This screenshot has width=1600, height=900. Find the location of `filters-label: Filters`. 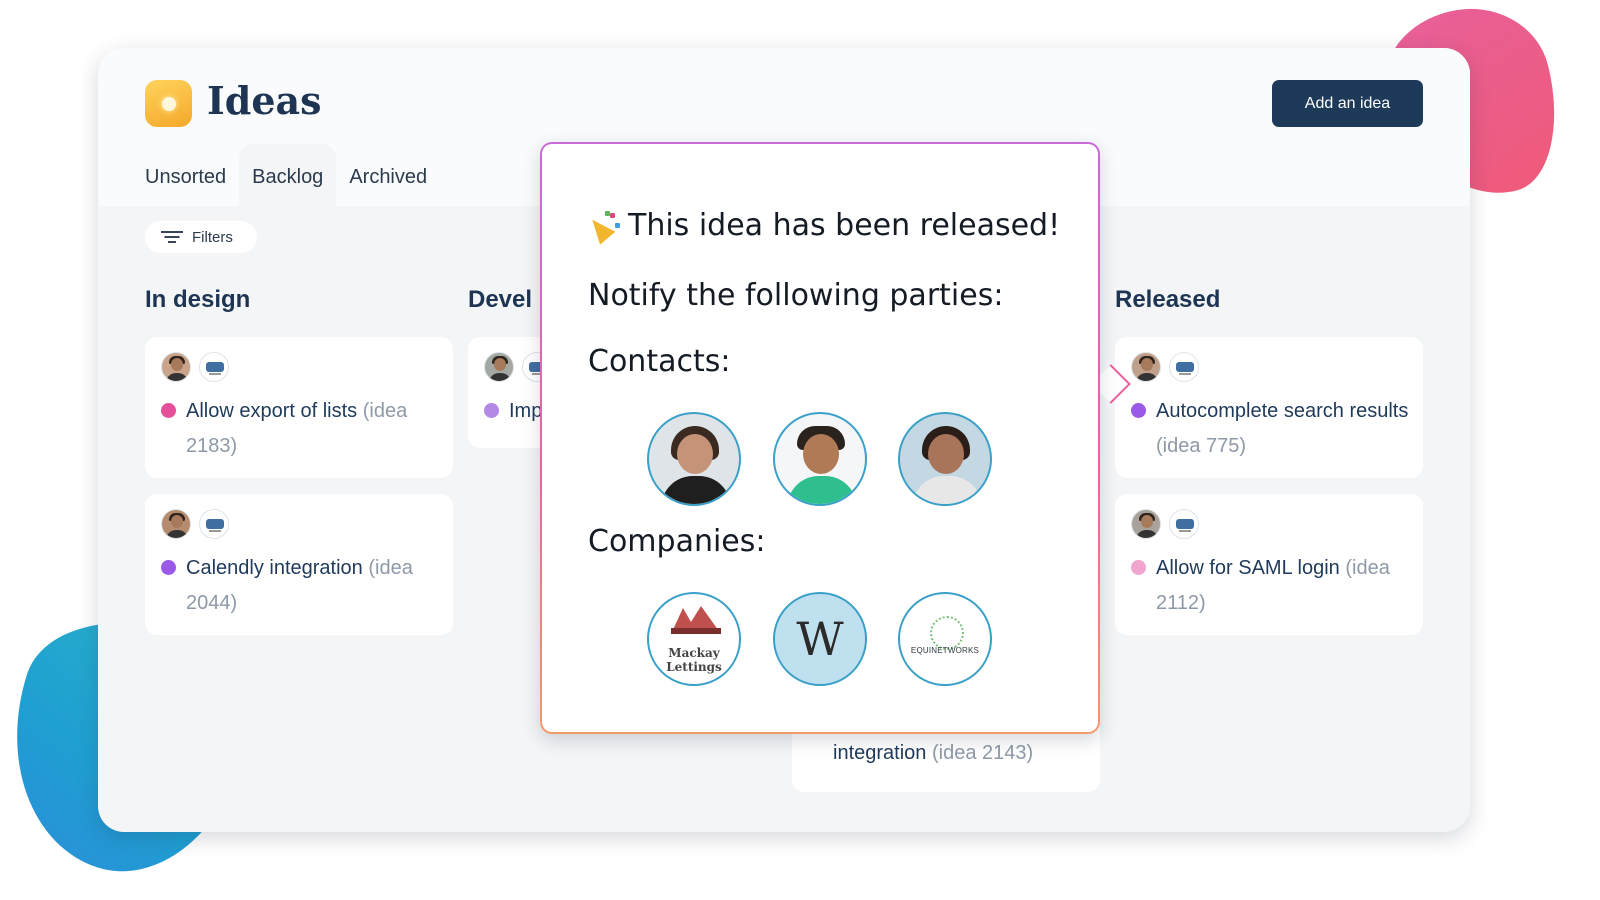

filters-label: Filters is located at coordinates (212, 237).